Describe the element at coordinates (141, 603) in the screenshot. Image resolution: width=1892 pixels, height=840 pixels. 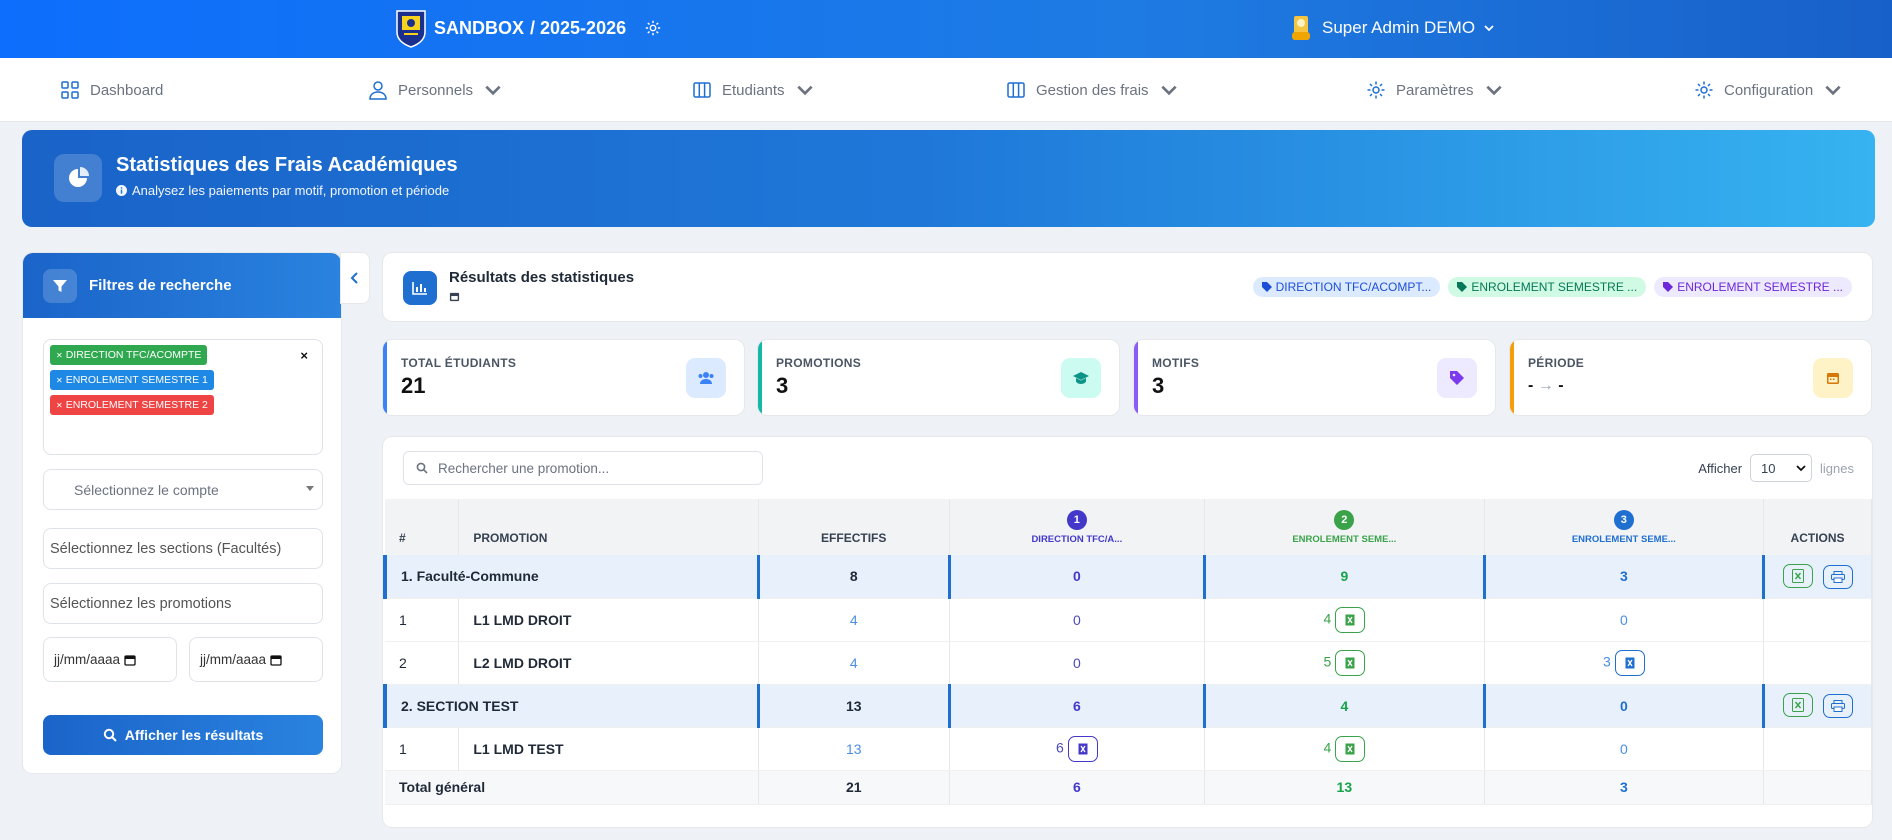
I see `promotions-placeholder: Sélectionnez les promotions` at that location.